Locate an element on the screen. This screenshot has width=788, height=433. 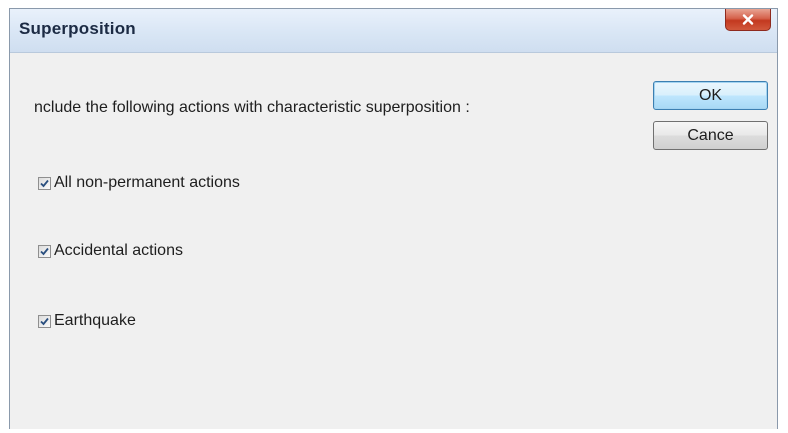
close-button is located at coordinates (748, 20).